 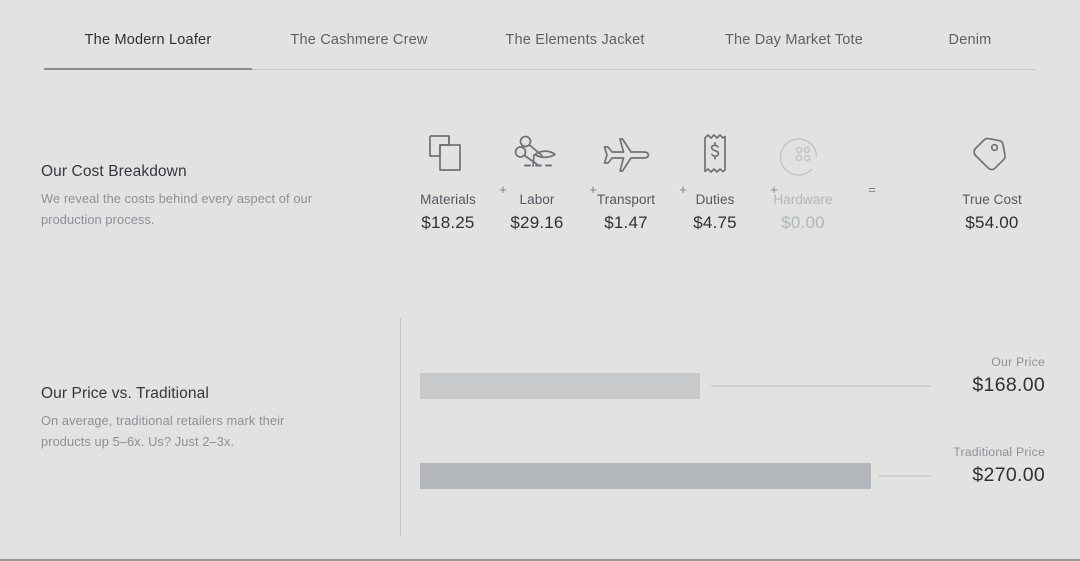 I want to click on tab-the-day-market-tote: The Day Market Tote, so click(x=794, y=40).